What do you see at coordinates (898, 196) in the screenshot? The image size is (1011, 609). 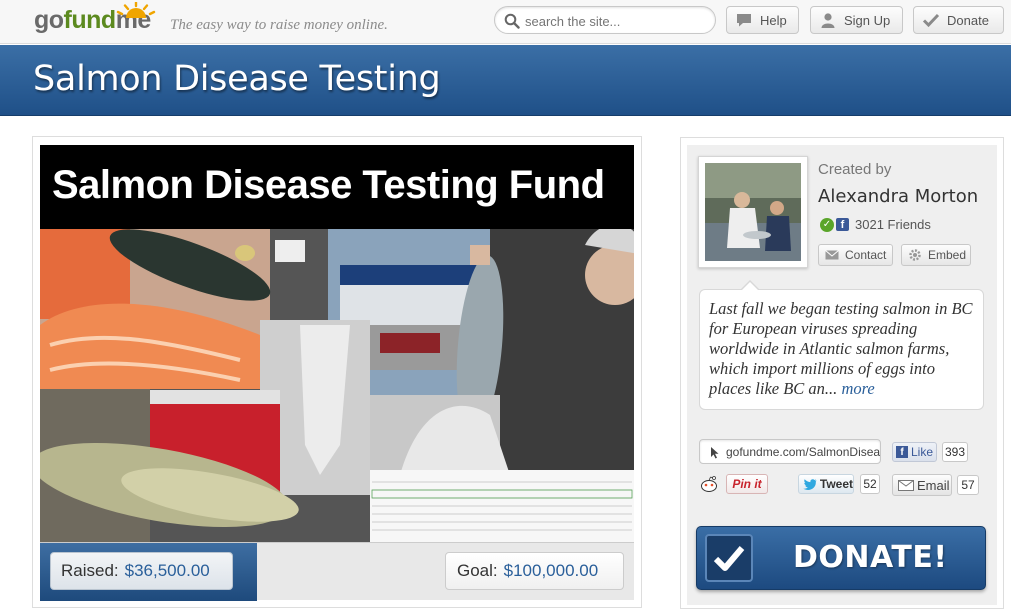 I see `creator-name: Alexandra Morton` at bounding box center [898, 196].